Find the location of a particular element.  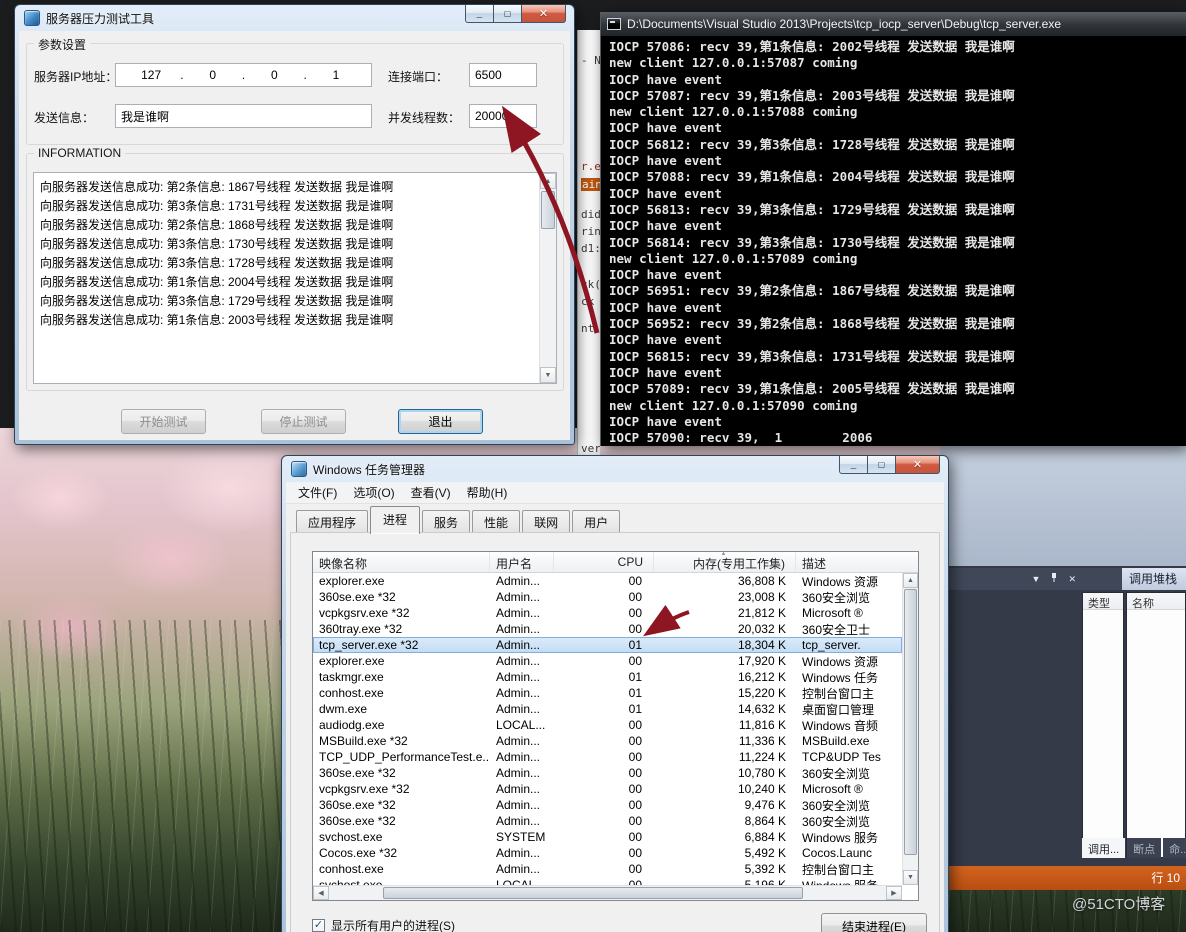

threads-input is located at coordinates (503, 116).